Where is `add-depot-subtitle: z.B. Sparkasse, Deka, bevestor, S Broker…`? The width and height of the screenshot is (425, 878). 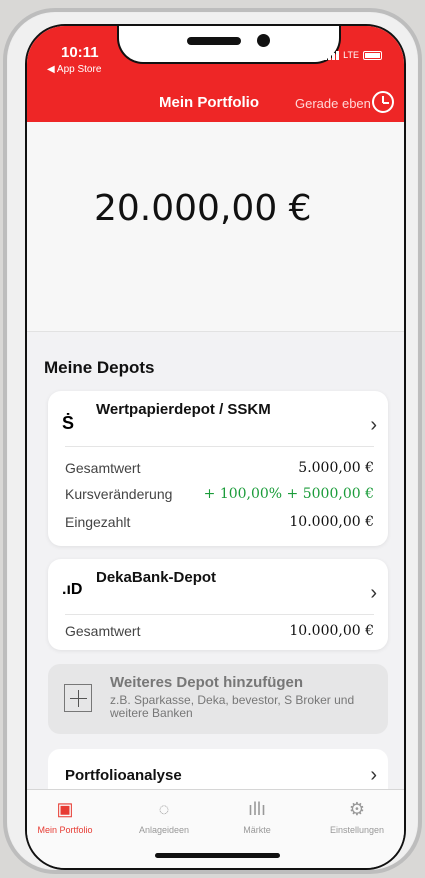
add-depot-subtitle: z.B. Sparkasse, Deka, bevestor, S Broker… is located at coordinates (232, 706).